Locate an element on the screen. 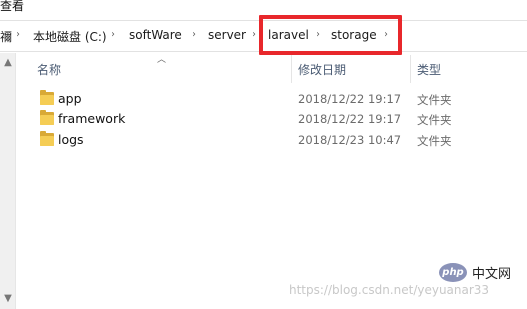 Image resolution: width=527 pixels, height=309 pixels. scroll-up-icon: ▲ is located at coordinates (8, 63).